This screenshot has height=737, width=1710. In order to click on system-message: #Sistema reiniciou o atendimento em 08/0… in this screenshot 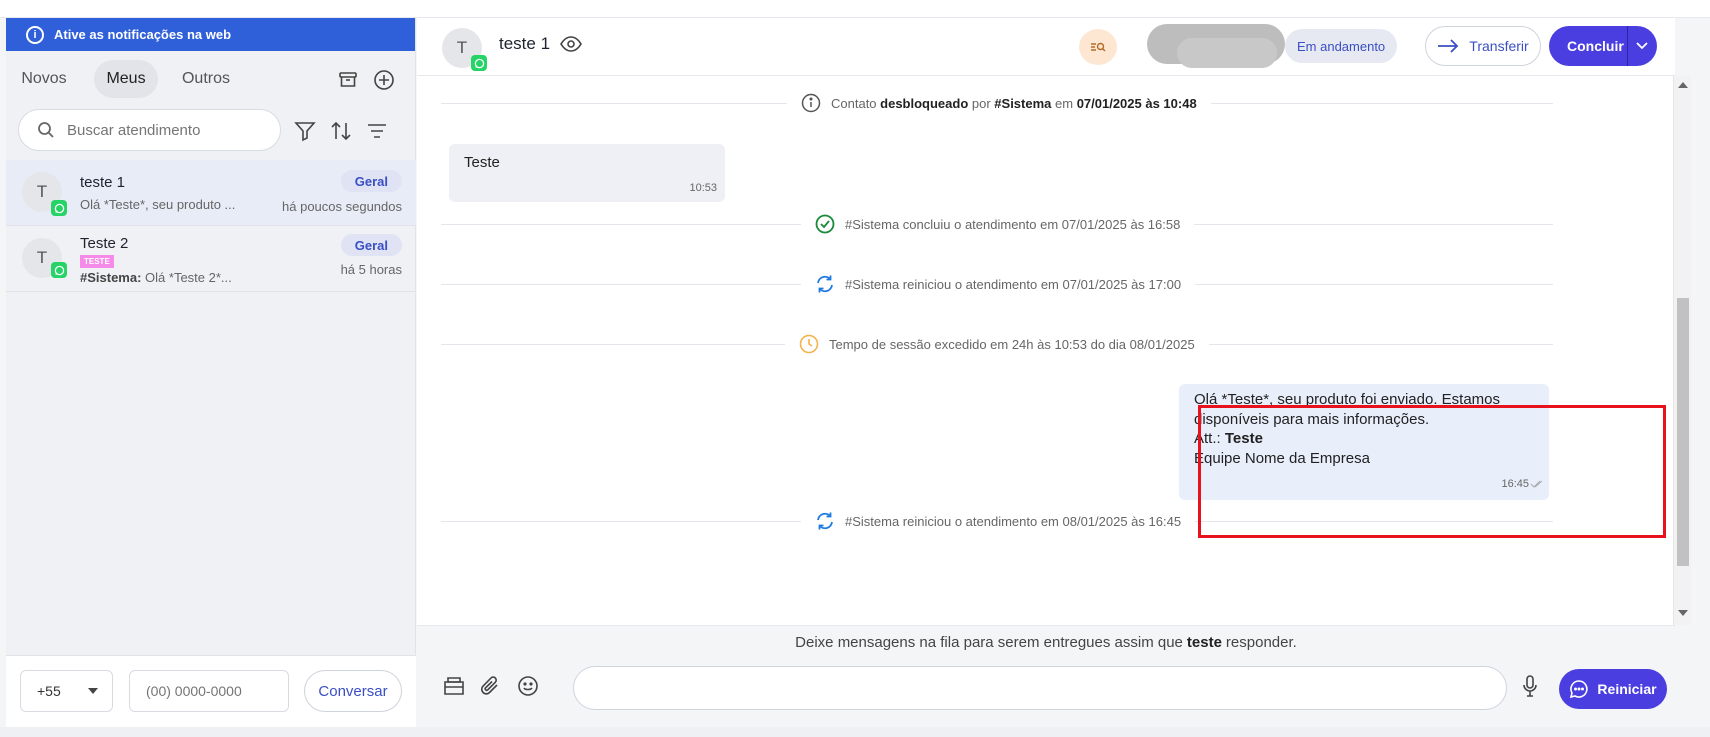, I will do `click(998, 521)`.